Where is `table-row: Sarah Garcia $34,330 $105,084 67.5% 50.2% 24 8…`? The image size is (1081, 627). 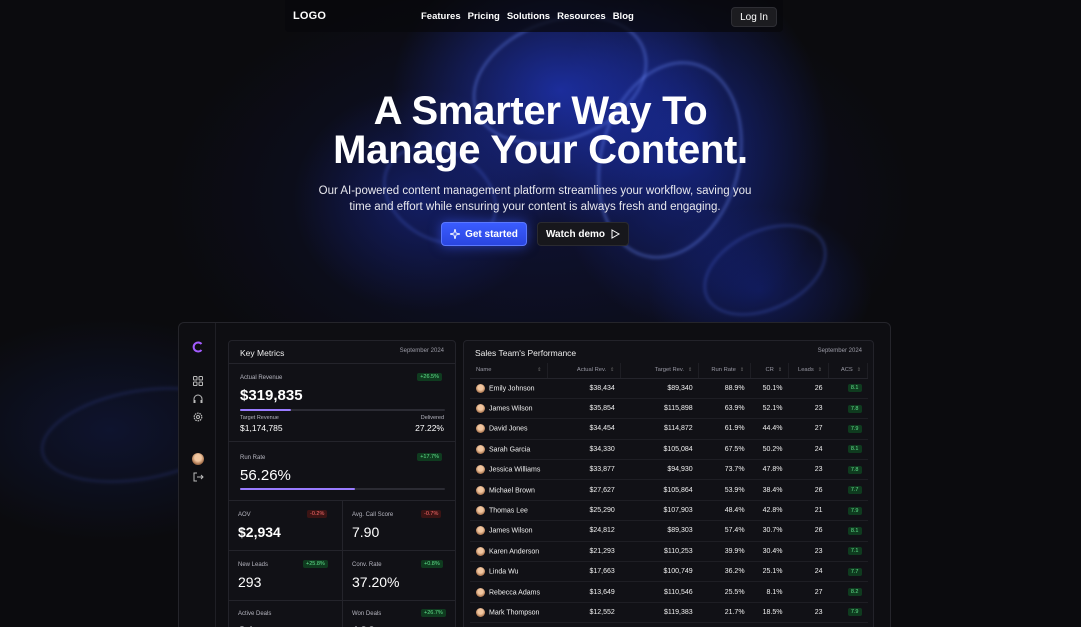
table-row: Sarah Garcia $34,330 $105,084 67.5% 50.2% 24 8… is located at coordinates (669, 450).